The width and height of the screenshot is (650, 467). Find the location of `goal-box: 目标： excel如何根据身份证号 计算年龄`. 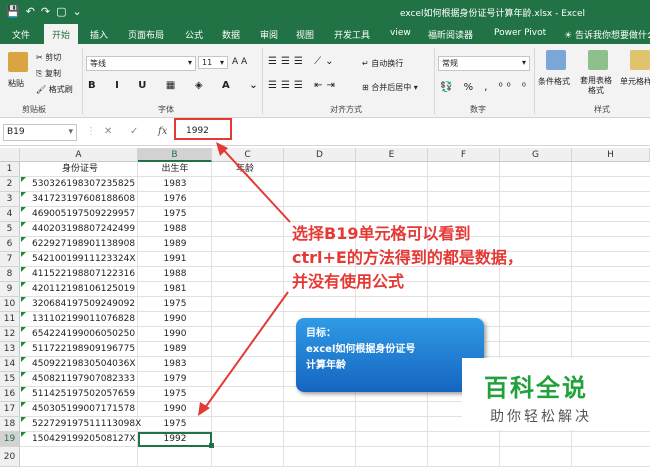

goal-box: 目标： excel如何根据身份证号 计算年龄 is located at coordinates (390, 355).